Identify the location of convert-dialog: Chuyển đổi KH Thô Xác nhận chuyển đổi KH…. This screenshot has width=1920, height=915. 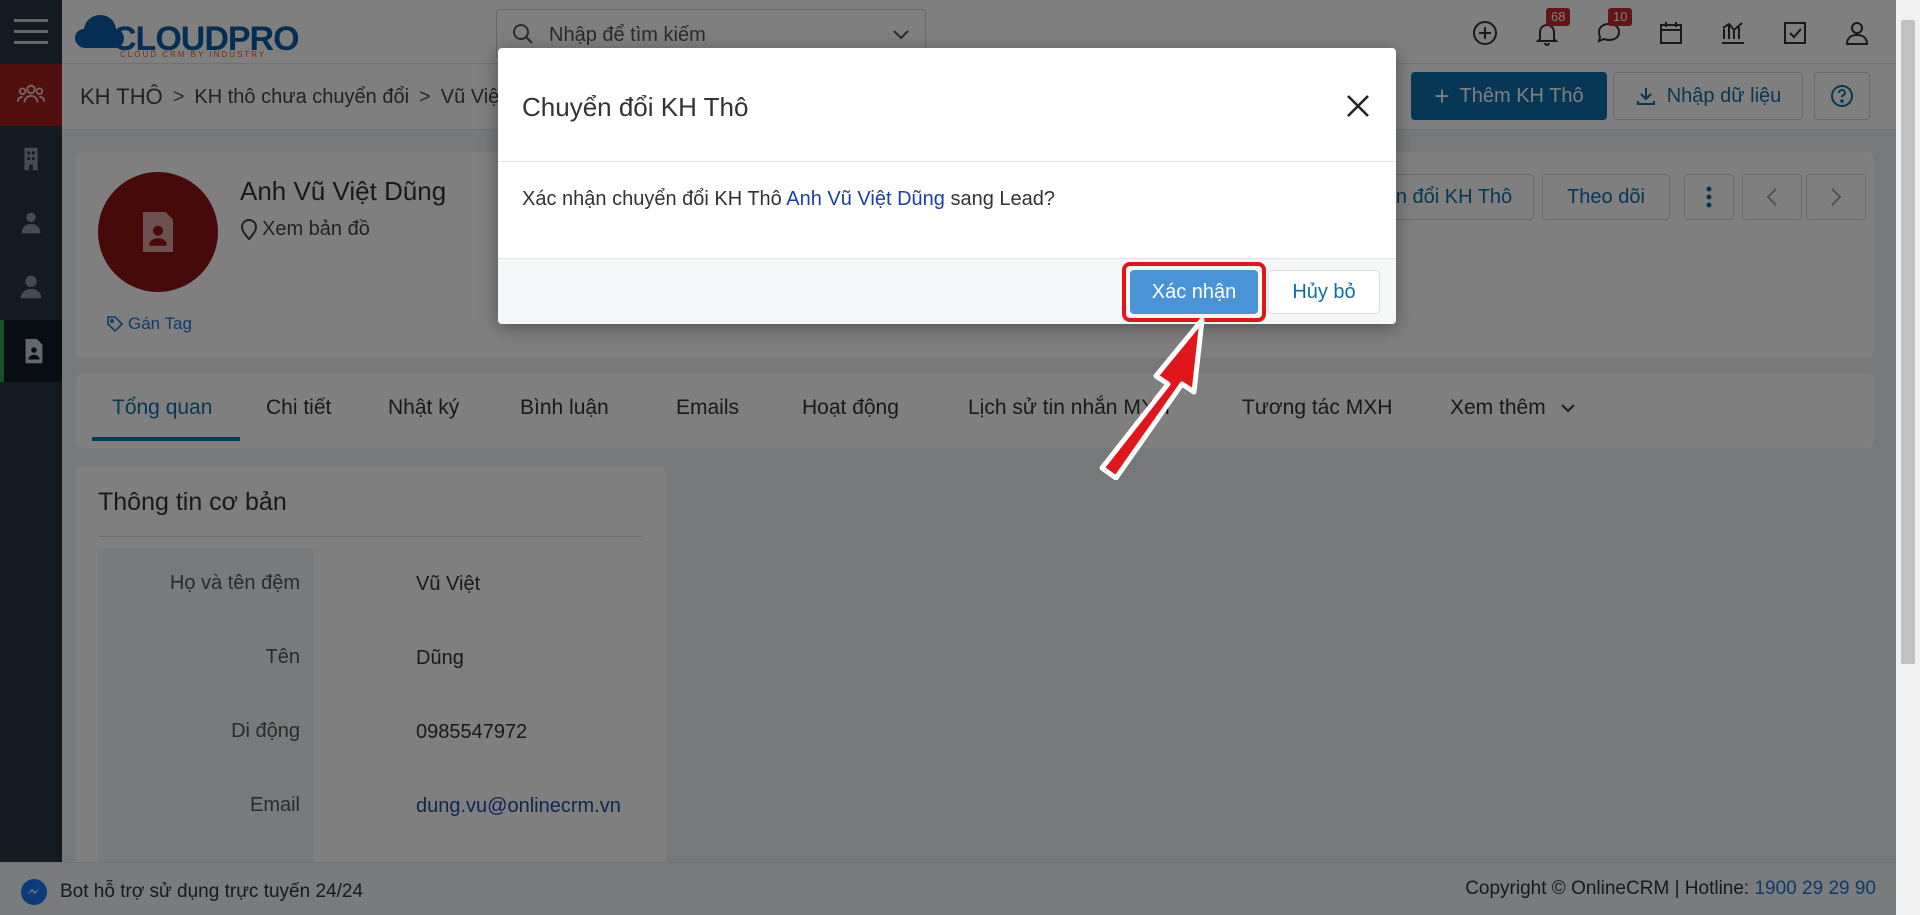
(947, 186).